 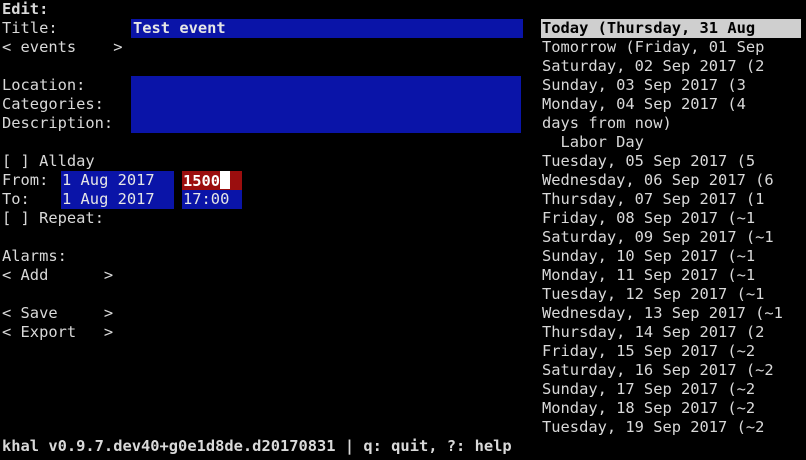 I want to click on day-list-item: Sunday, 17 Sep 2017 (~2, so click(x=648, y=389).